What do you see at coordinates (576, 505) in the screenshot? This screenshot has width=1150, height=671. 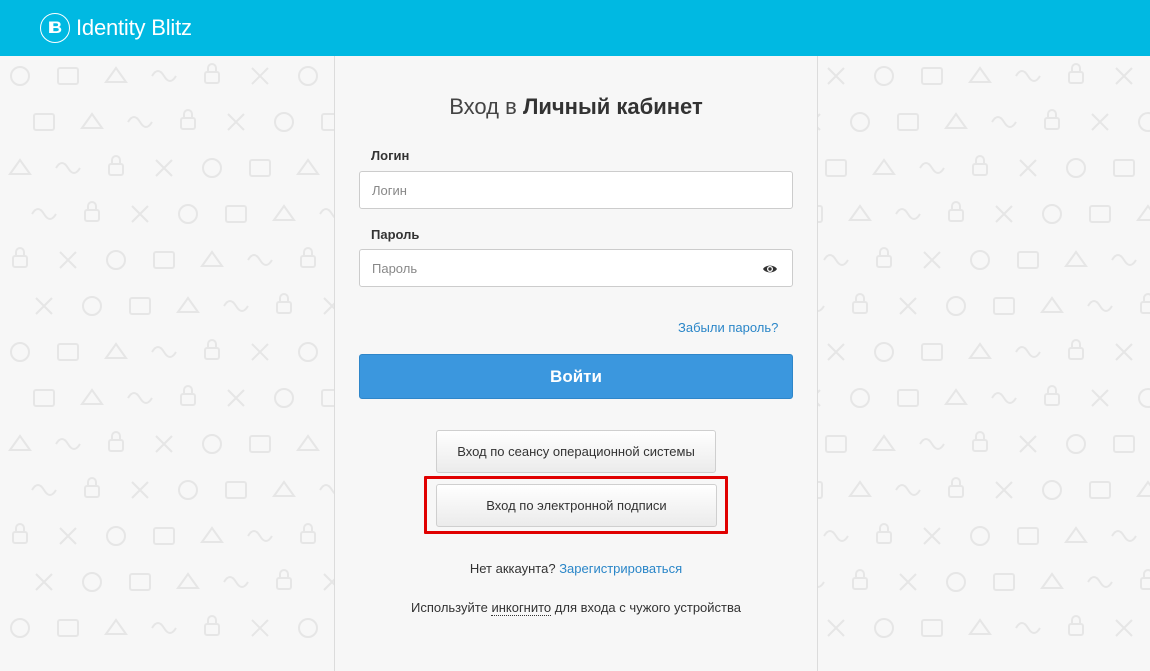 I see `signature-login-button: Вход по электронной подписи` at bounding box center [576, 505].